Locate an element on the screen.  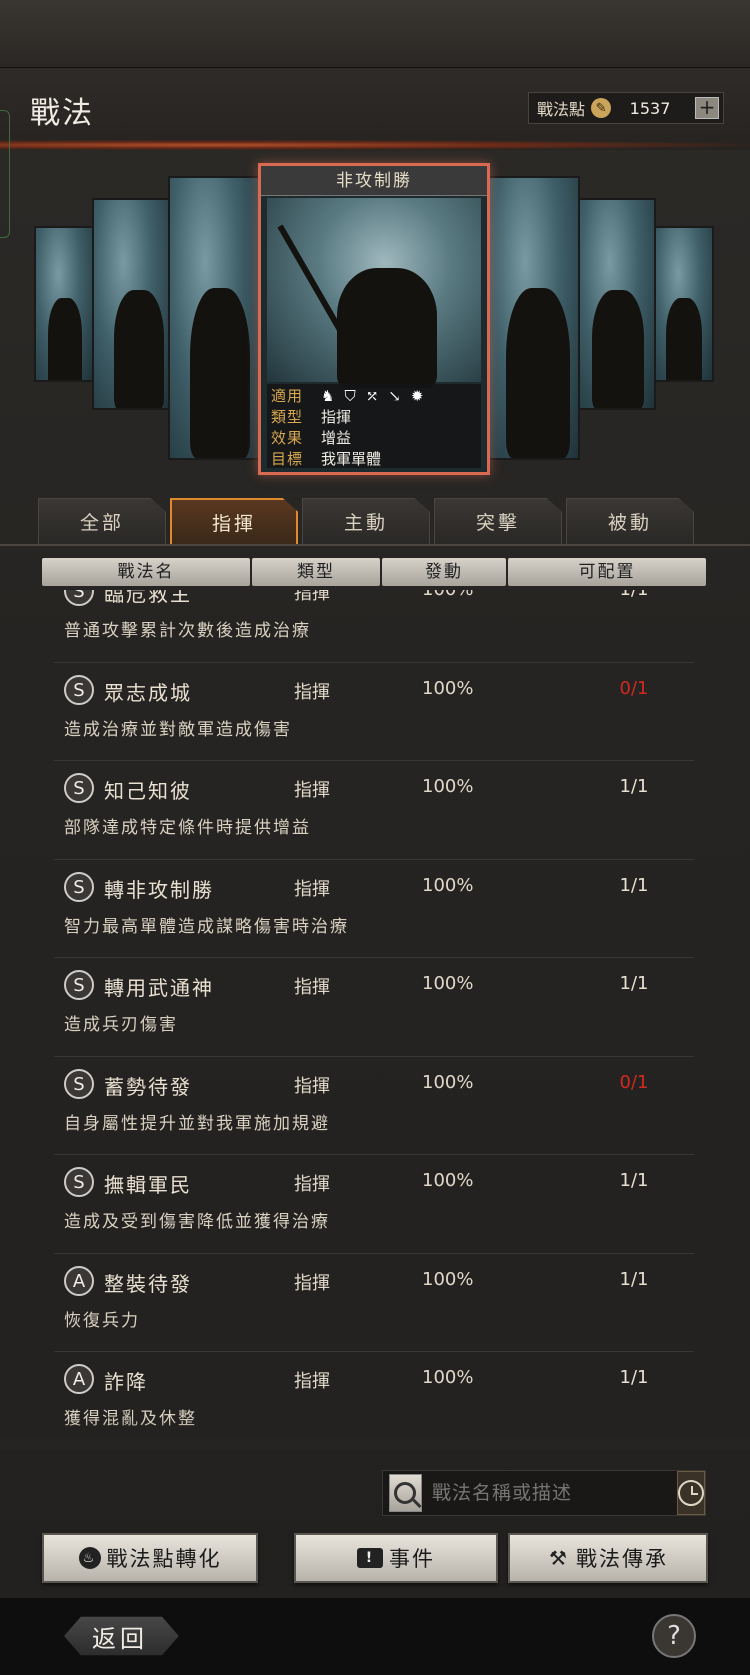
tactic-description: 部隊達成特定條件時提供增益 is located at coordinates (187, 828).